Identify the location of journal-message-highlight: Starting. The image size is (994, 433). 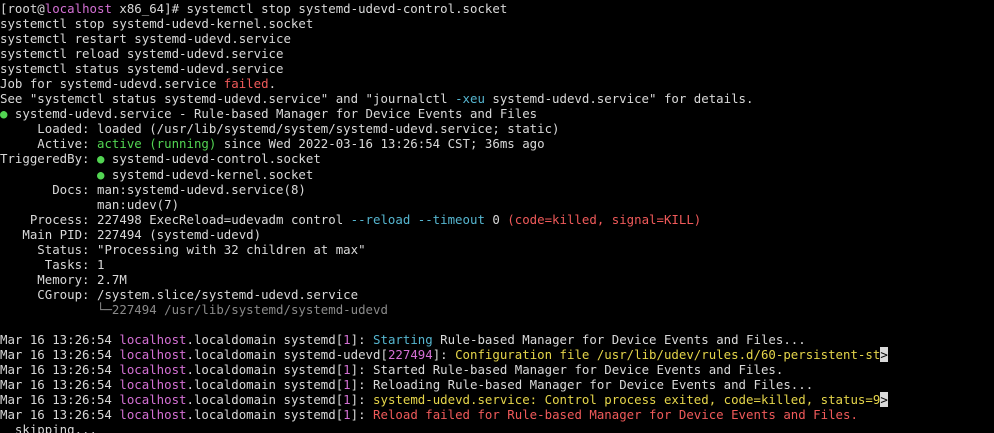
(403, 340).